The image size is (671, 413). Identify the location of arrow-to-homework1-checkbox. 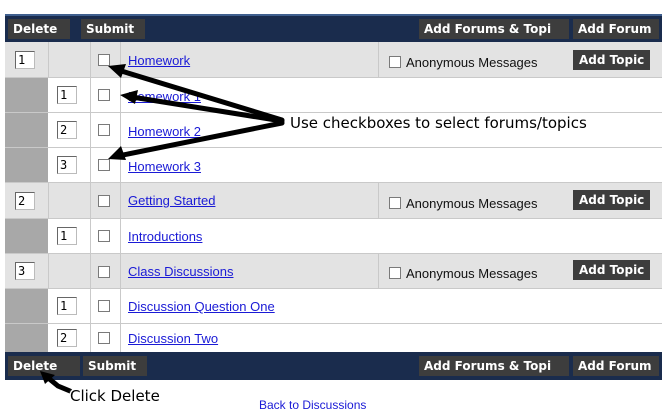
(207, 109).